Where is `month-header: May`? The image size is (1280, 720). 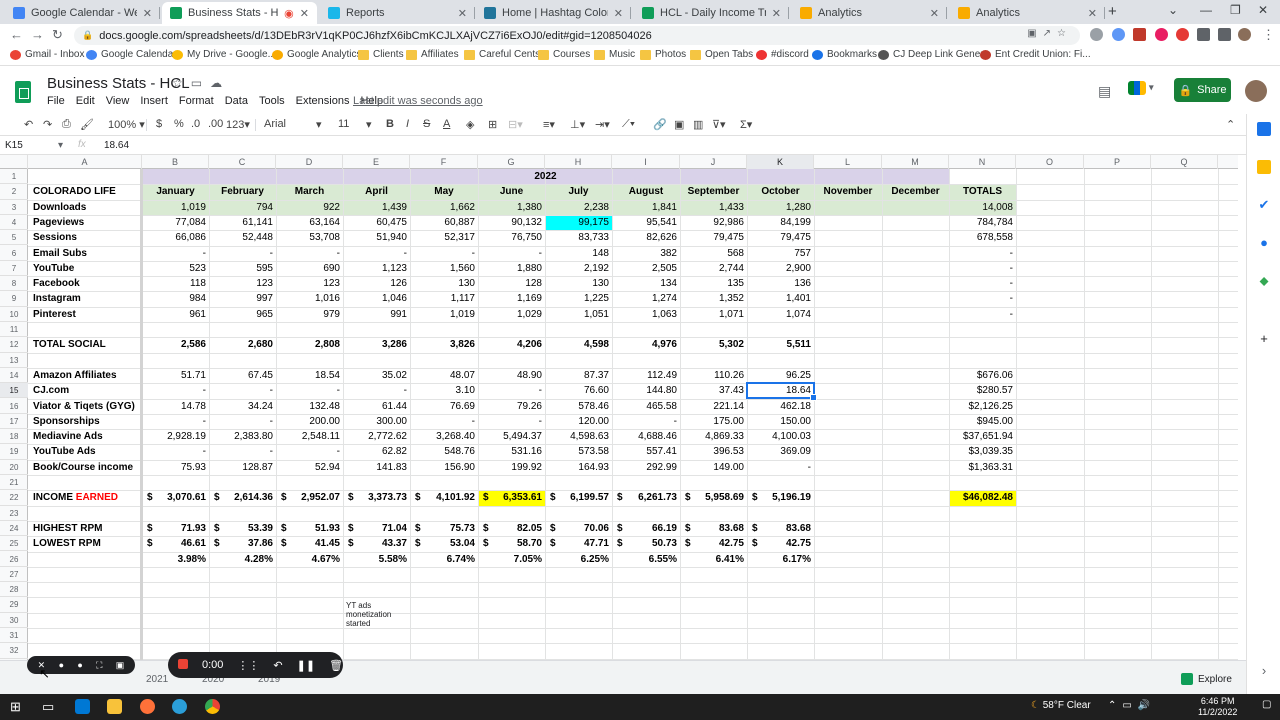 month-header: May is located at coordinates (444, 191).